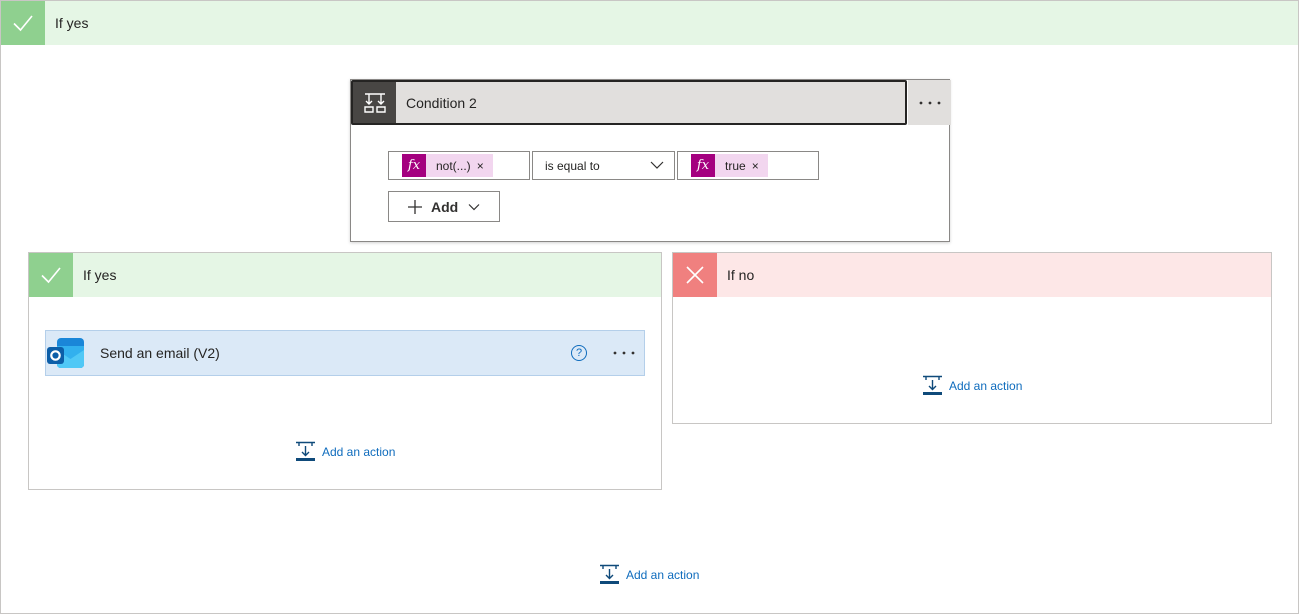 This screenshot has height=614, width=1299. I want to click on condition-title: Condition 2, so click(441, 102).